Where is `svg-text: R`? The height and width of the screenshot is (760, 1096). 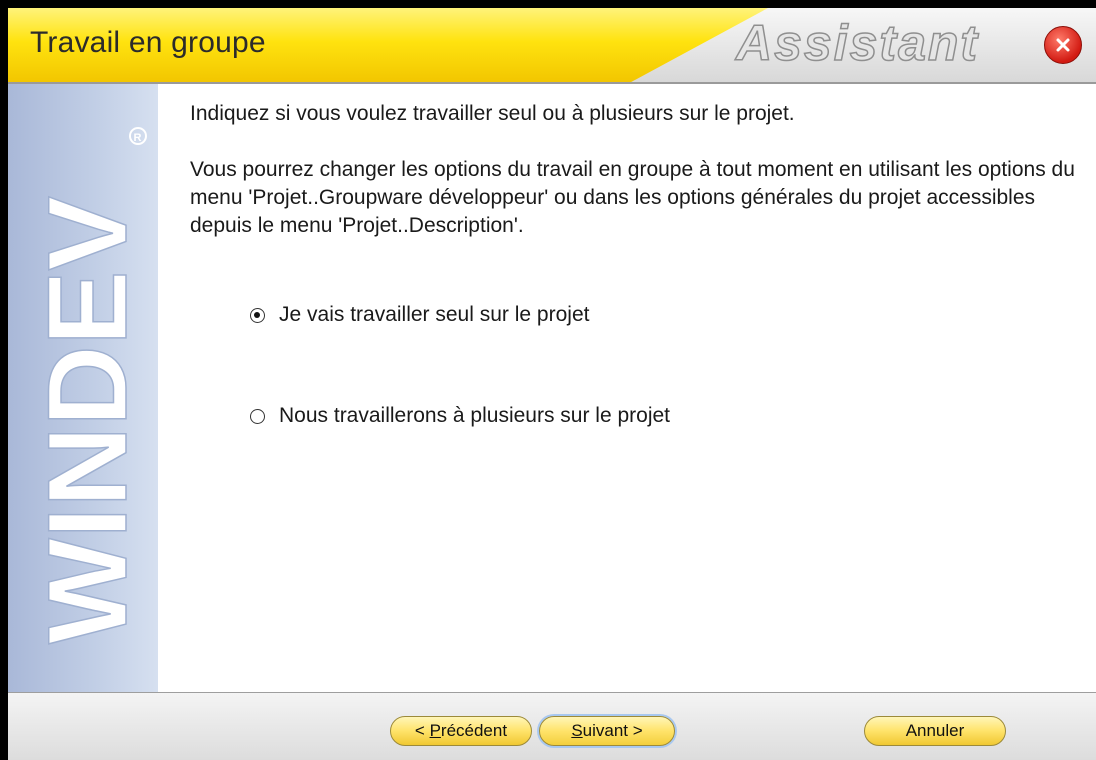
svg-text: R is located at coordinates (138, 138).